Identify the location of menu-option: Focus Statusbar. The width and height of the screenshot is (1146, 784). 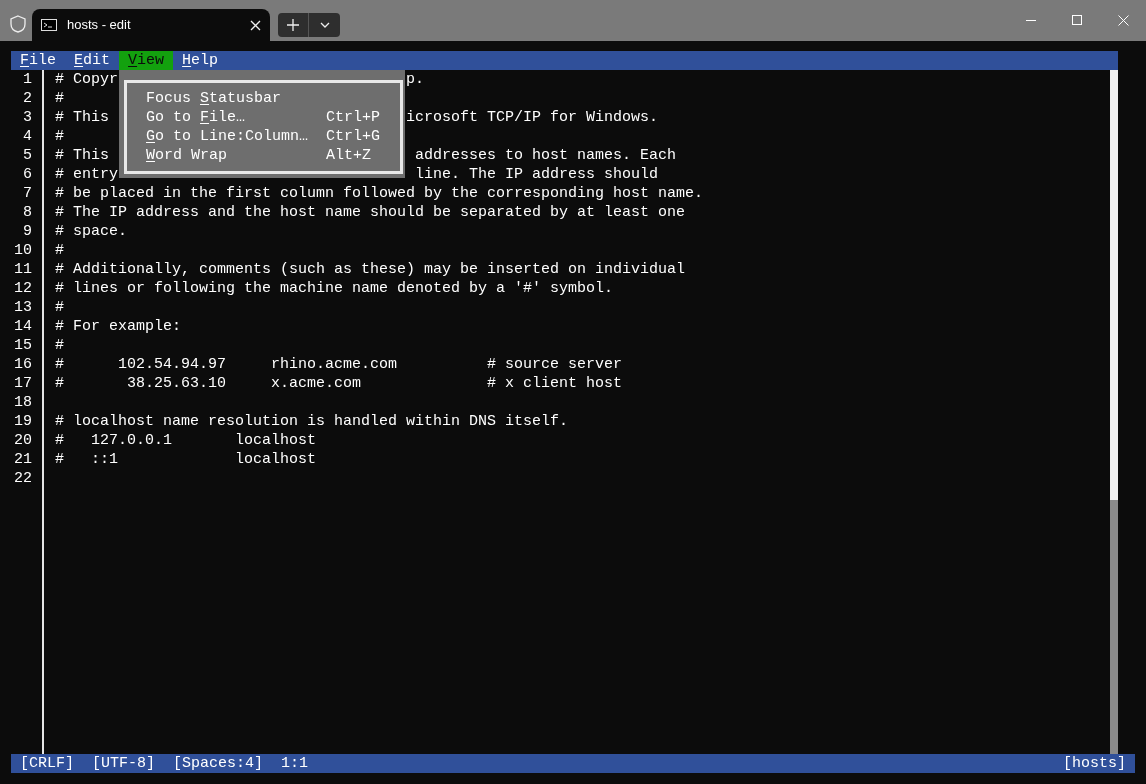
(273, 98).